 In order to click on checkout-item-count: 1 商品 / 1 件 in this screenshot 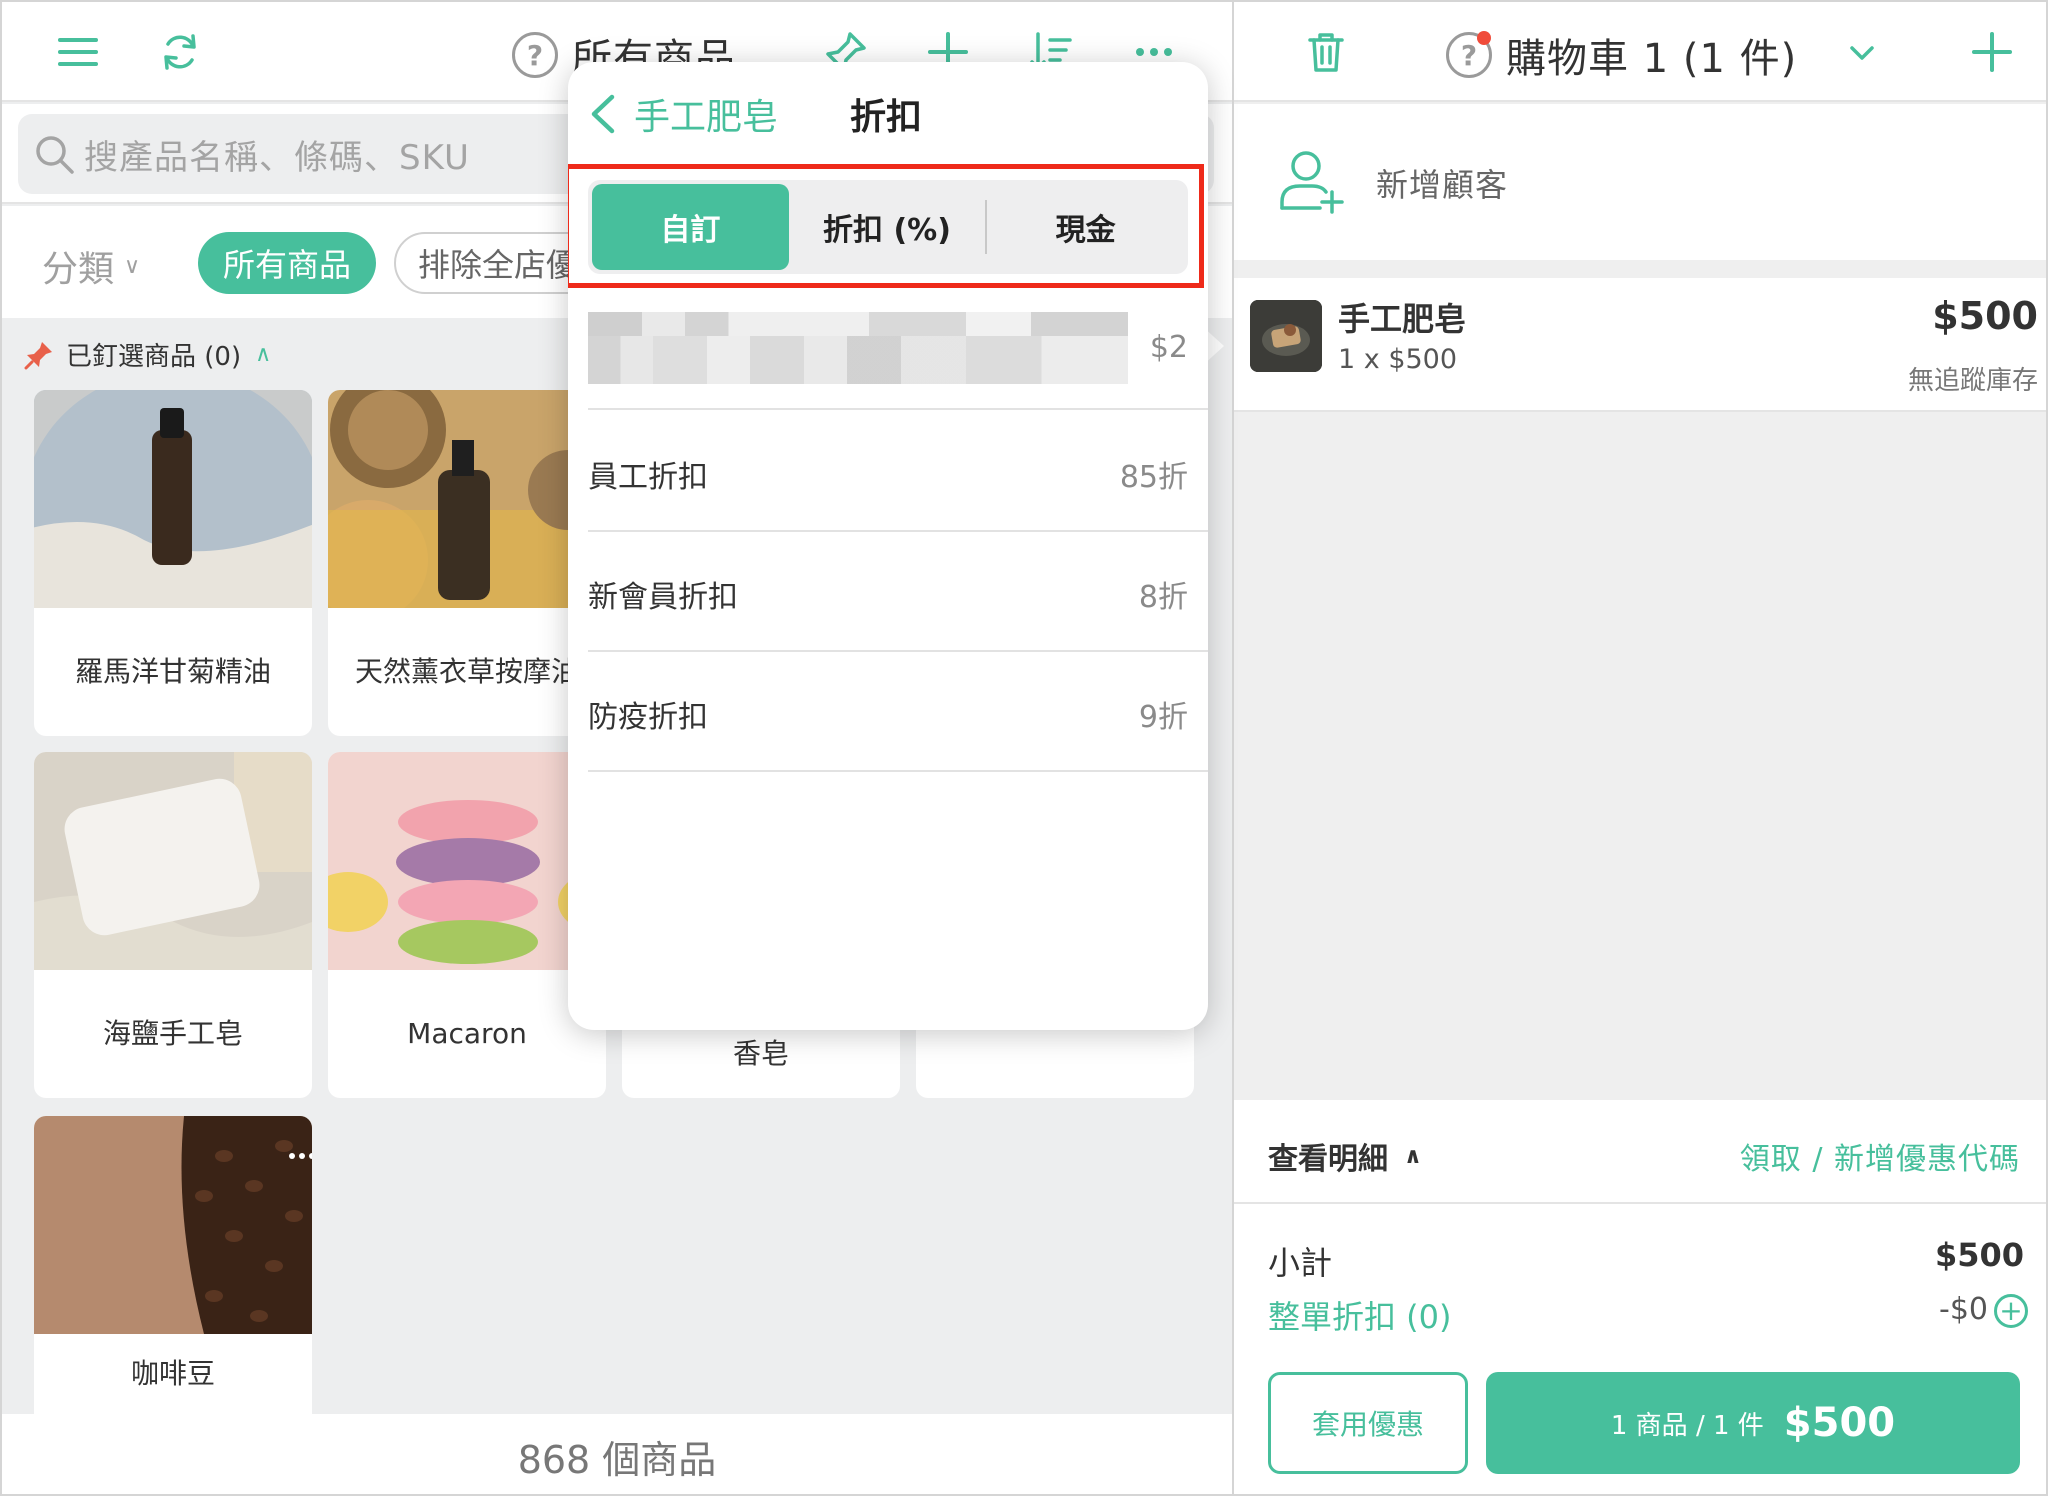, I will do `click(1687, 1425)`.